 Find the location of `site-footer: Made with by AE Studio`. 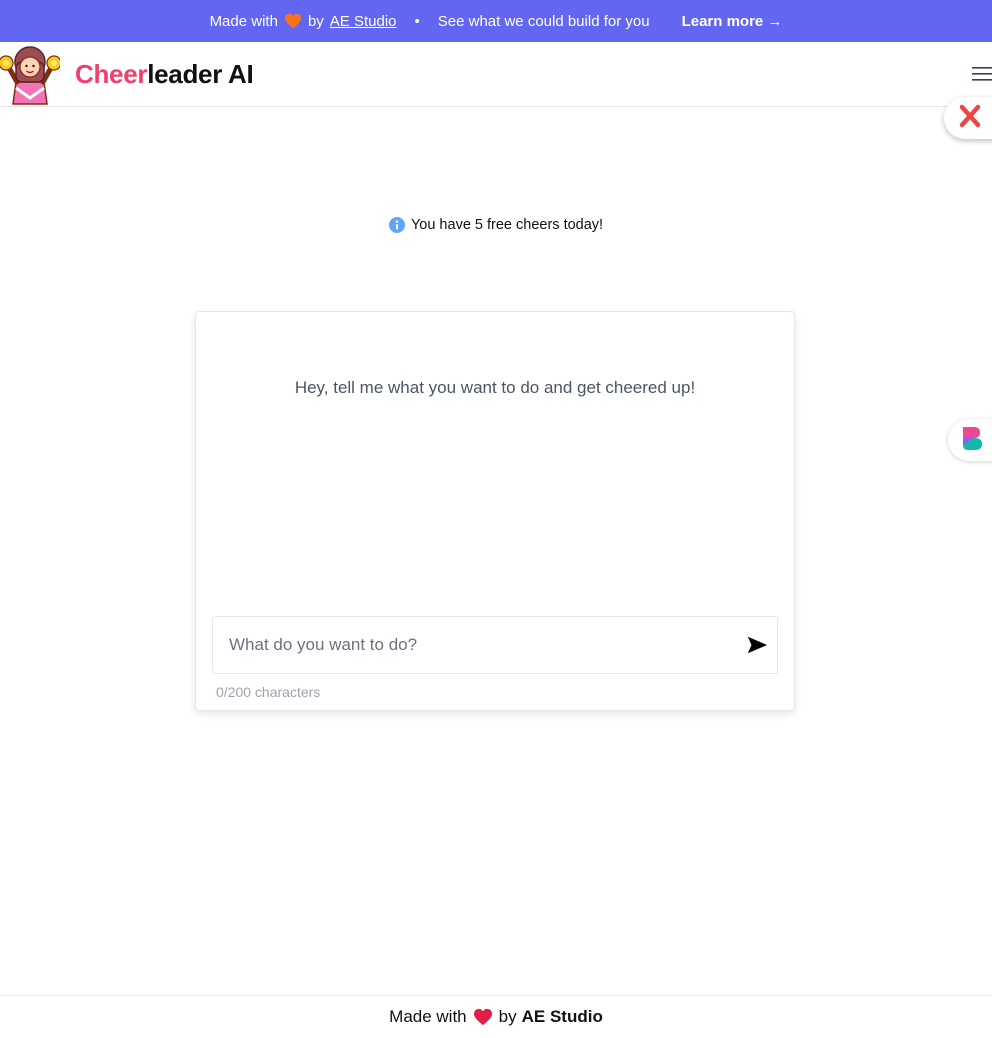

site-footer: Made with by AE Studio is located at coordinates (496, 1016).